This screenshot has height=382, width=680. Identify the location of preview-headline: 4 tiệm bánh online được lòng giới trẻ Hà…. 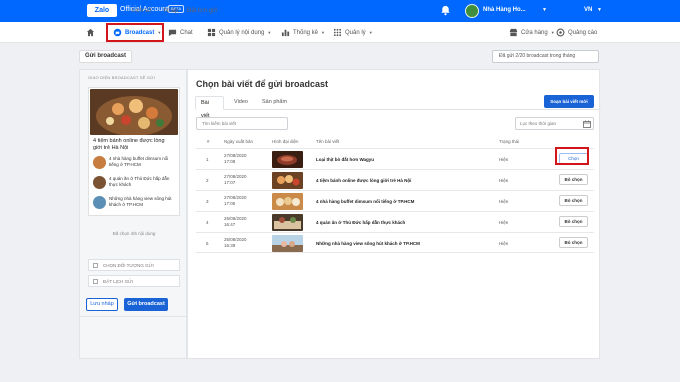
(129, 144).